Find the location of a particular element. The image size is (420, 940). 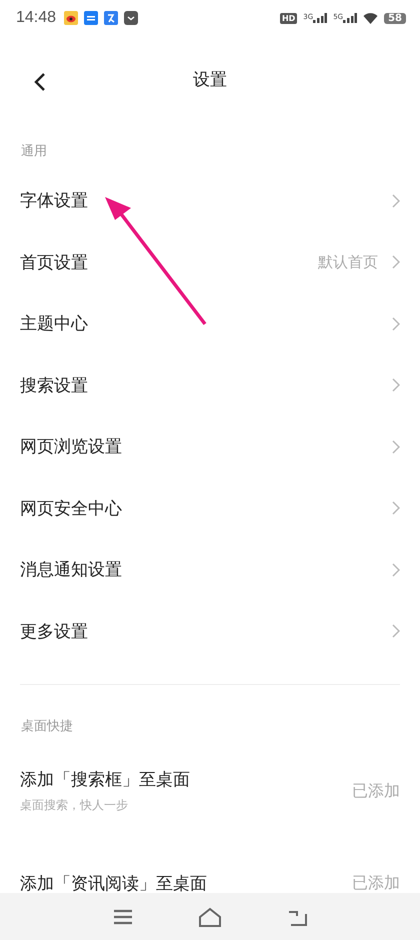

wifi-icon is located at coordinates (370, 18).